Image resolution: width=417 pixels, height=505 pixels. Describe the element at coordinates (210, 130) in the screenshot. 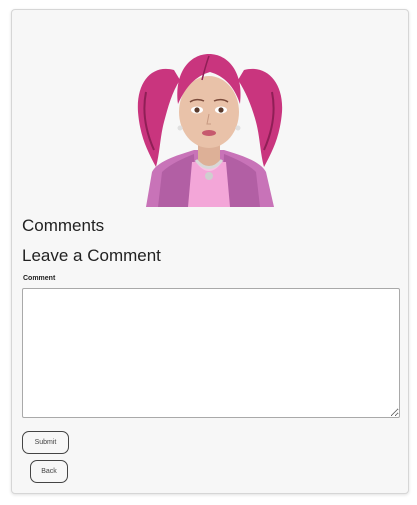

I see `avatar-image` at that location.